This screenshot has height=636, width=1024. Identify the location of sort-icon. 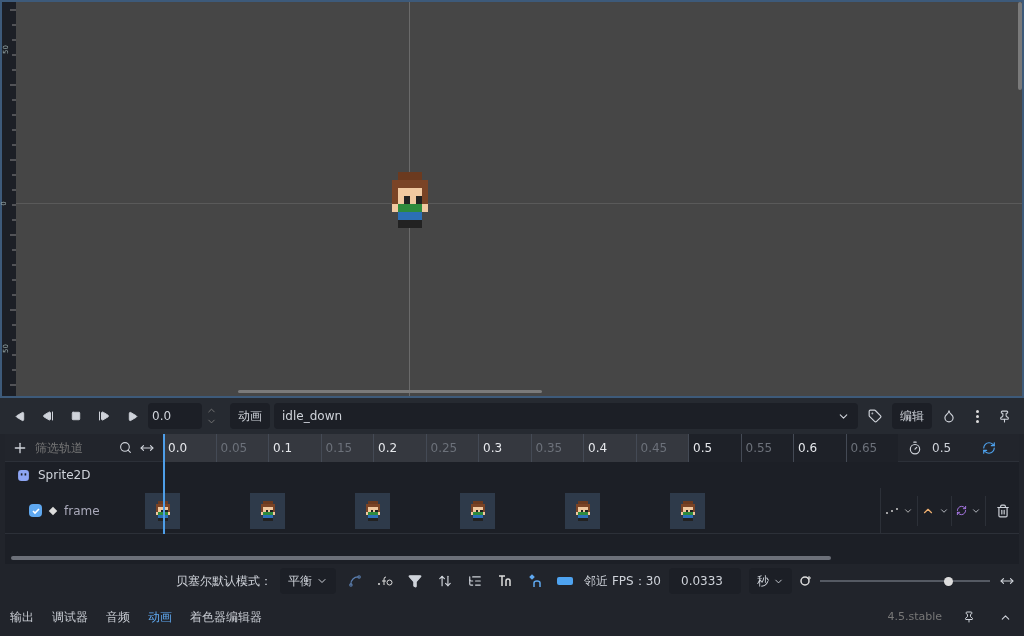
(445, 581).